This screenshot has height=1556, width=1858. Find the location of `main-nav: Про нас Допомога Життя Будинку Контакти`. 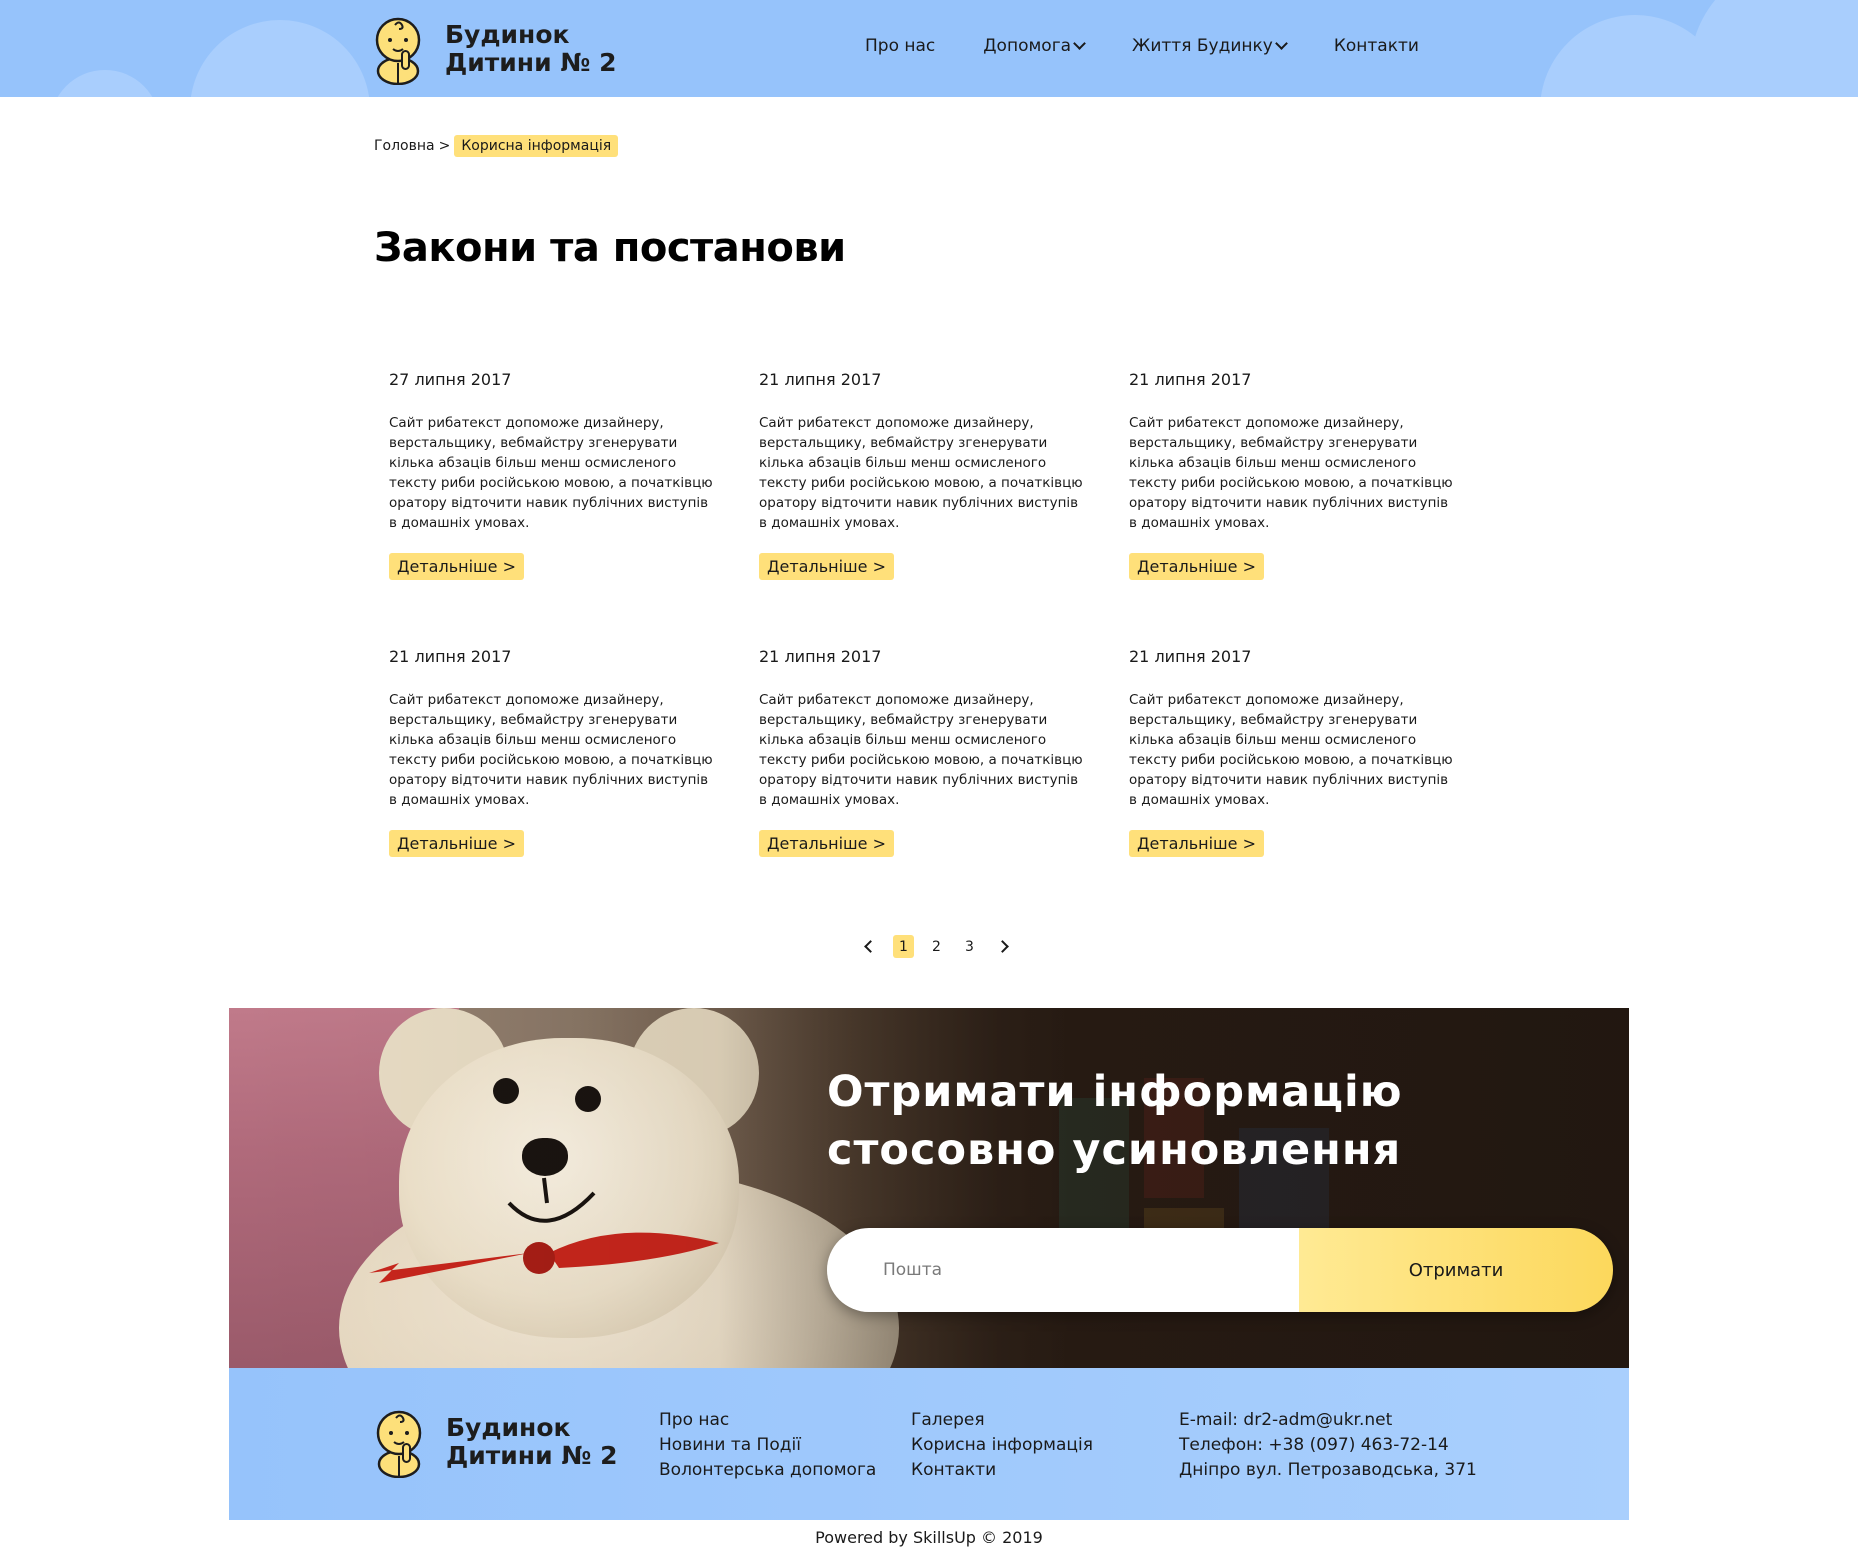

main-nav: Про нас Допомога Життя Будинку Контакти is located at coordinates (1142, 46).